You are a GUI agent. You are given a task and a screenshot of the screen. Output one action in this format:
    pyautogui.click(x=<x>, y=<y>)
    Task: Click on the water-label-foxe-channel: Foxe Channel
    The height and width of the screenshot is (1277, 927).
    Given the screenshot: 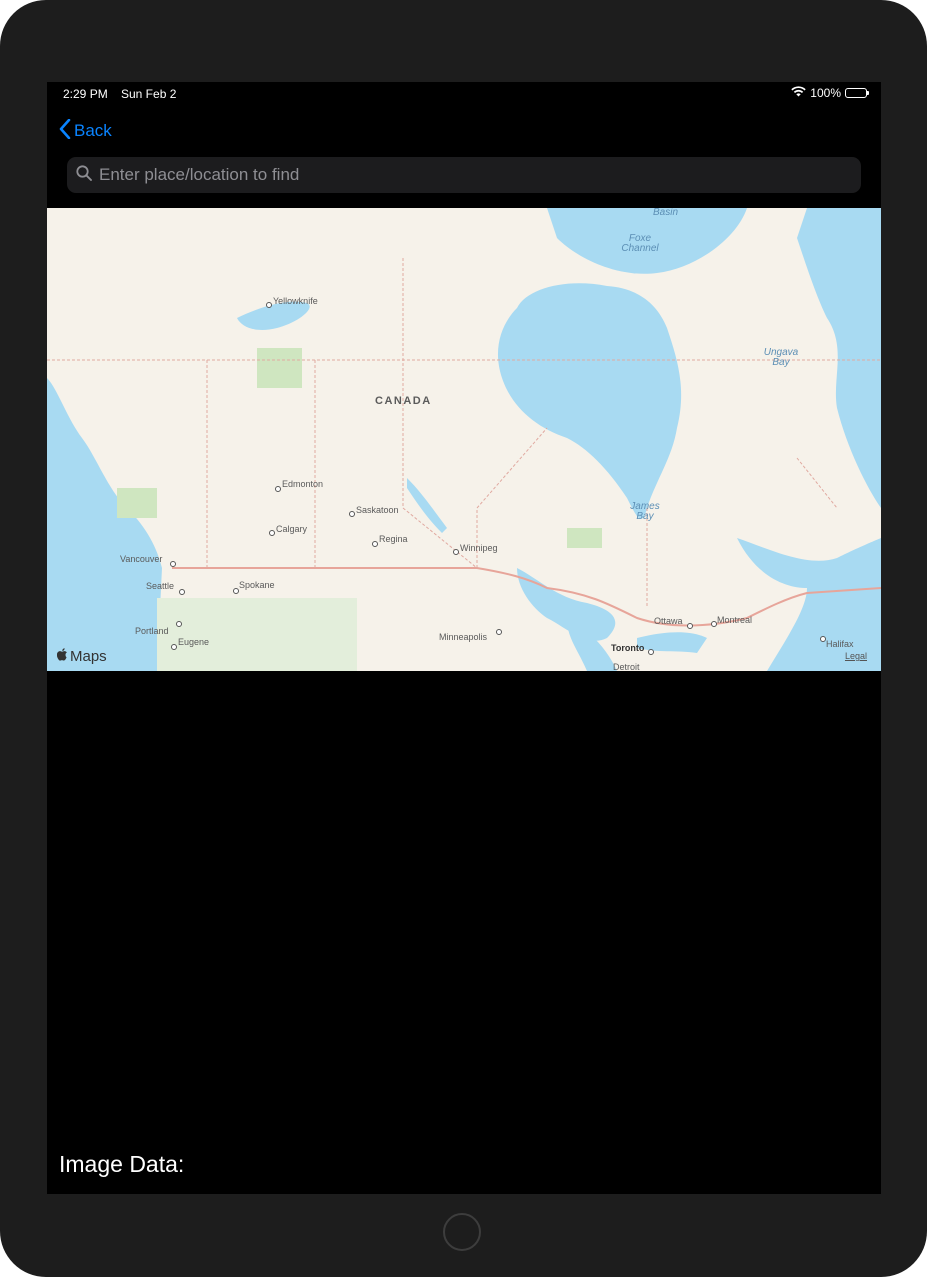 What is the action you would take?
    pyautogui.click(x=640, y=243)
    